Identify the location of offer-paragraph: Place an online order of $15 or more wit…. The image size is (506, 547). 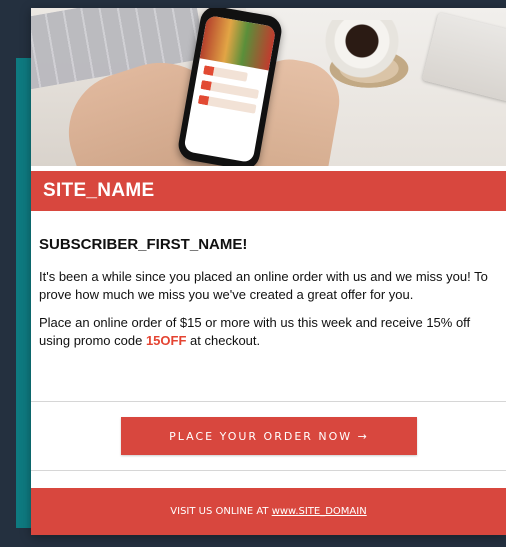
(269, 332).